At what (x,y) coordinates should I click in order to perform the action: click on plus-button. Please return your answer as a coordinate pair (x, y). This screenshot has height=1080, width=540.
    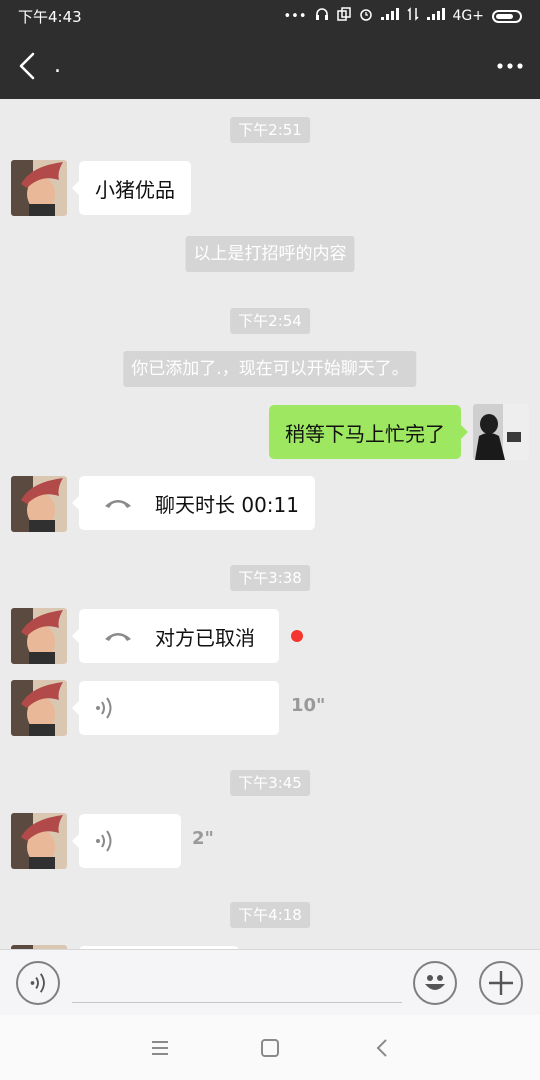
    Looking at the image, I should click on (501, 983).